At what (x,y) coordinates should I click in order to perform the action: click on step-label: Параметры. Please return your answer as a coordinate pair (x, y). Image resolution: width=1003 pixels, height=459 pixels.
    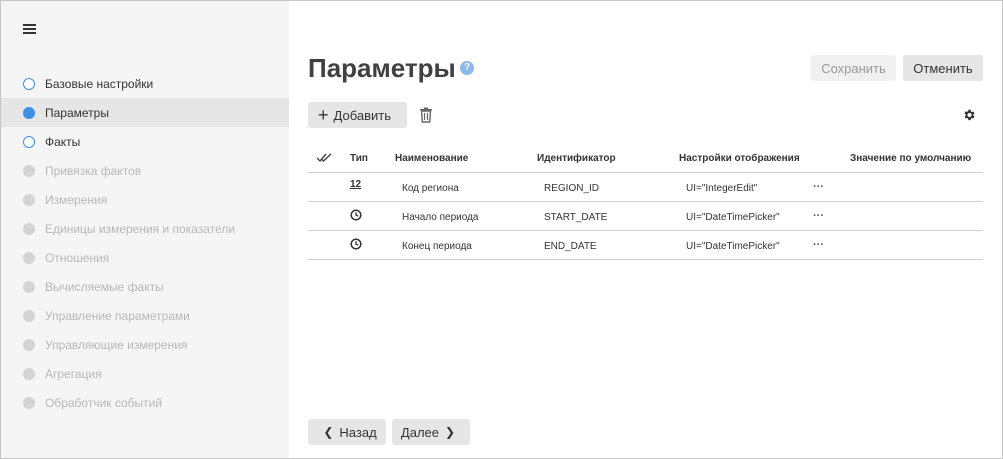
    Looking at the image, I should click on (77, 112).